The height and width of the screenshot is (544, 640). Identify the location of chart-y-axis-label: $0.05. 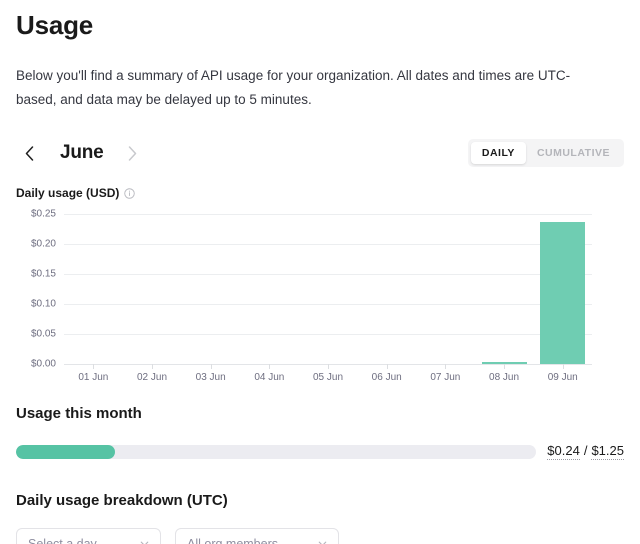
(43, 334).